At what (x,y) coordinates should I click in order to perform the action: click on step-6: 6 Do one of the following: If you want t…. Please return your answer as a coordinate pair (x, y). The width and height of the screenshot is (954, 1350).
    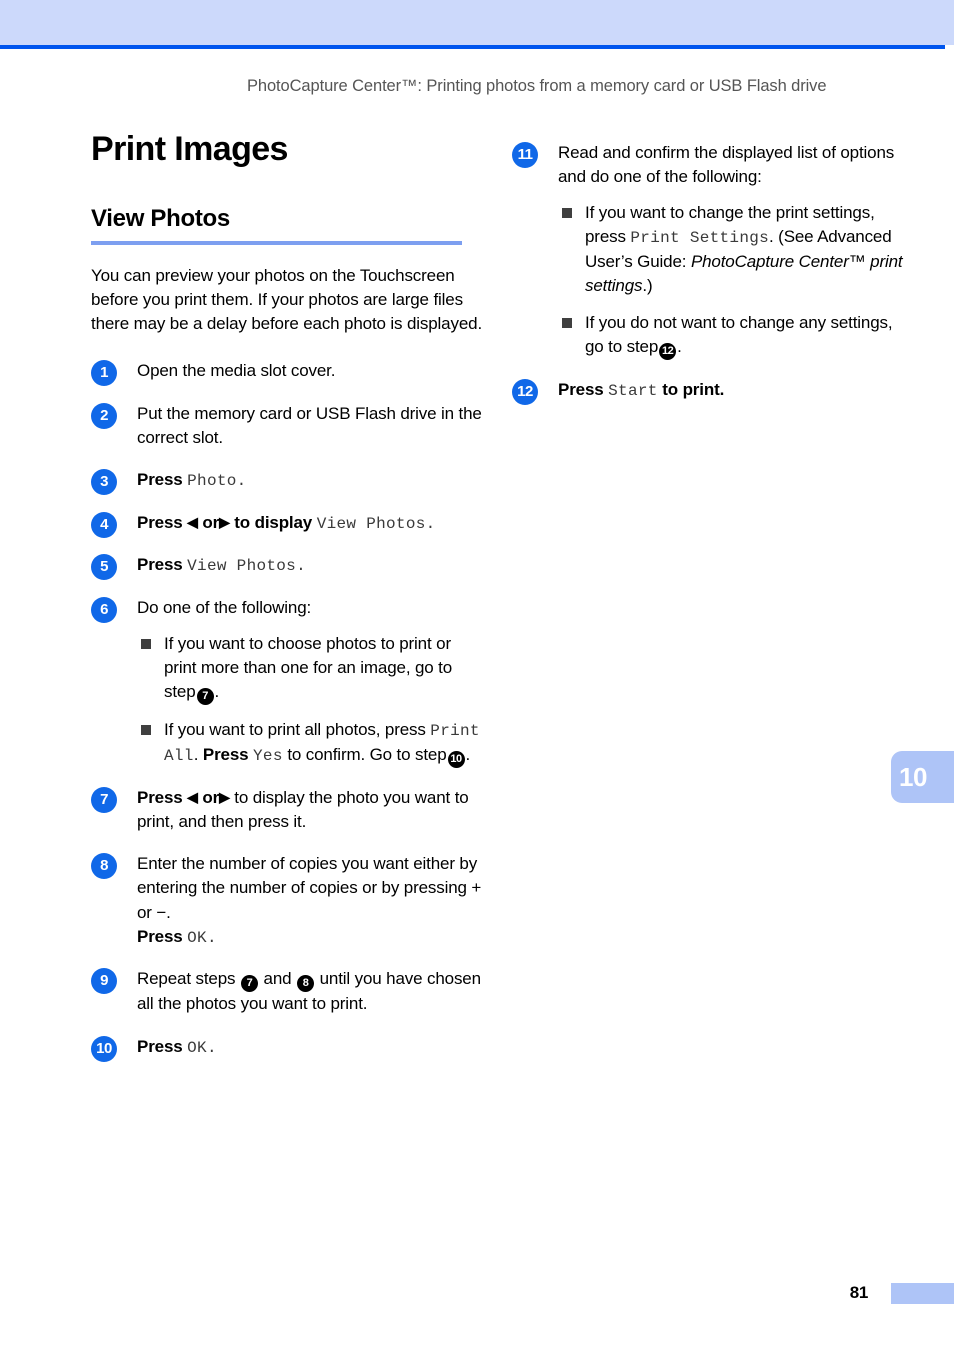
    Looking at the image, I should click on (288, 682).